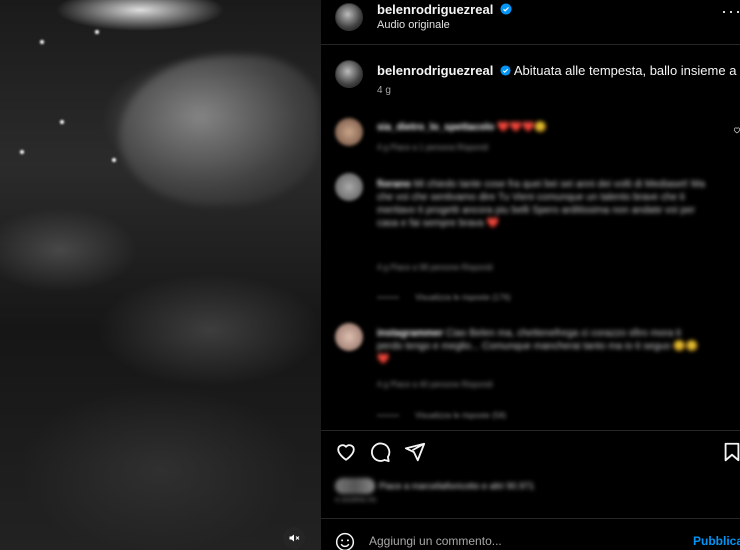 The height and width of the screenshot is (550, 740). I want to click on audio-link: Audio originale, so click(413, 25).